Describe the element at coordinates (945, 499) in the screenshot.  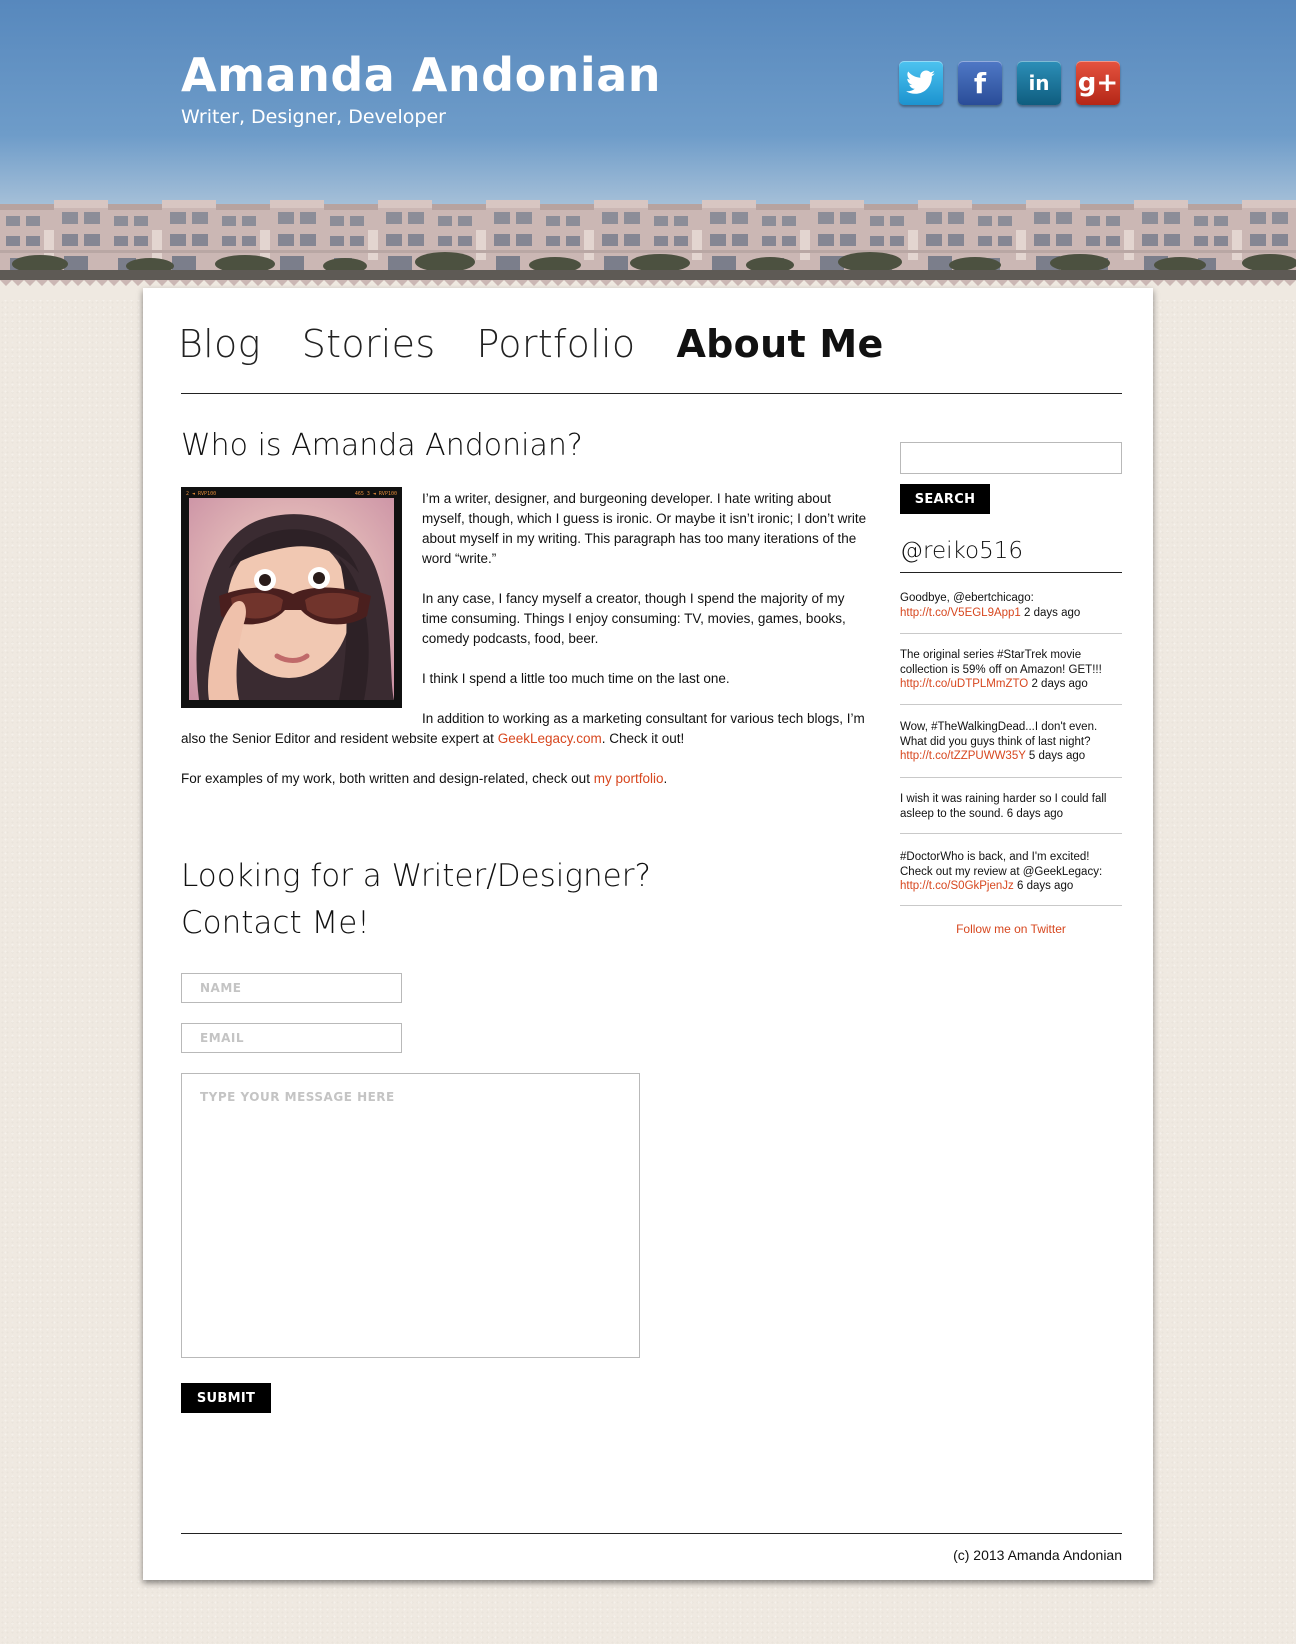
I see `search-button: SEARCH` at that location.